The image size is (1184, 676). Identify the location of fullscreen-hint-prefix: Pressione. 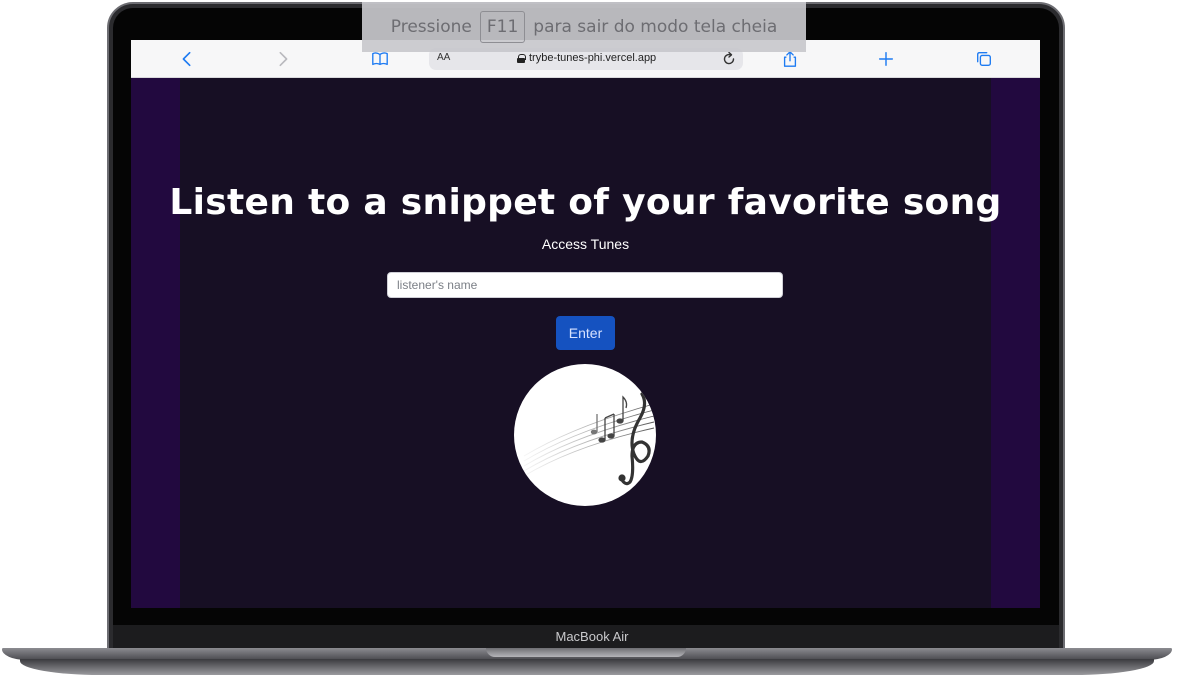
(431, 27).